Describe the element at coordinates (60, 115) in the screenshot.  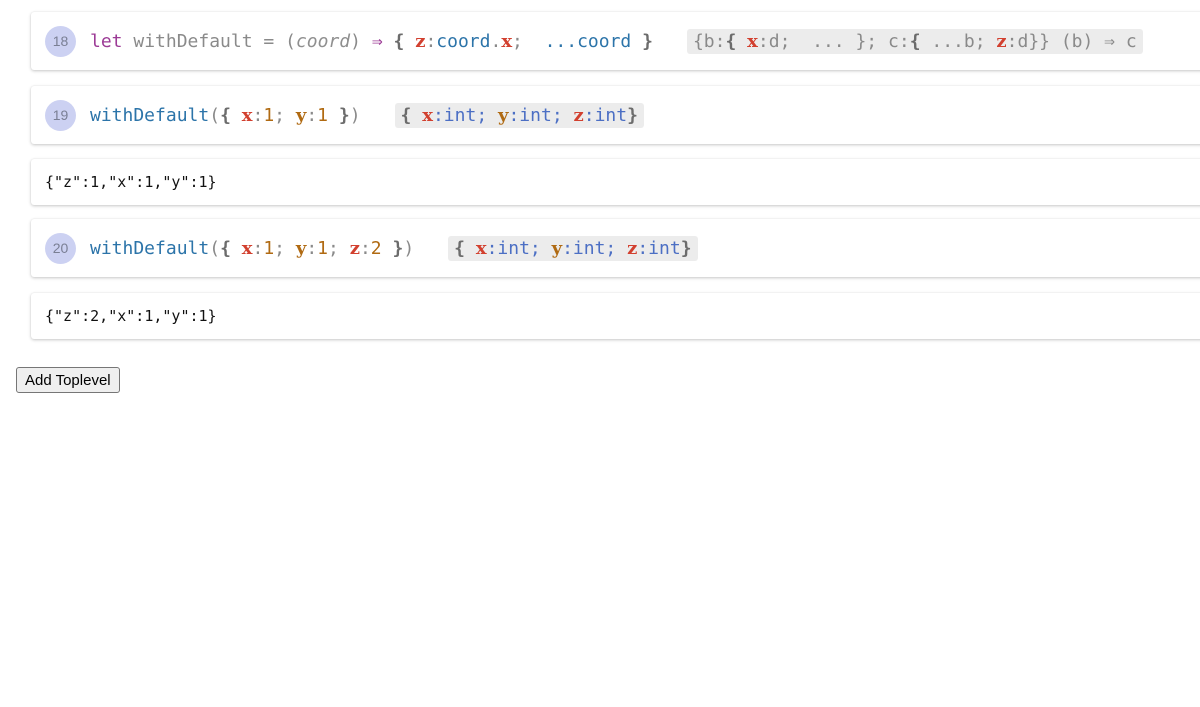
I see `cell-number-badge: 19` at that location.